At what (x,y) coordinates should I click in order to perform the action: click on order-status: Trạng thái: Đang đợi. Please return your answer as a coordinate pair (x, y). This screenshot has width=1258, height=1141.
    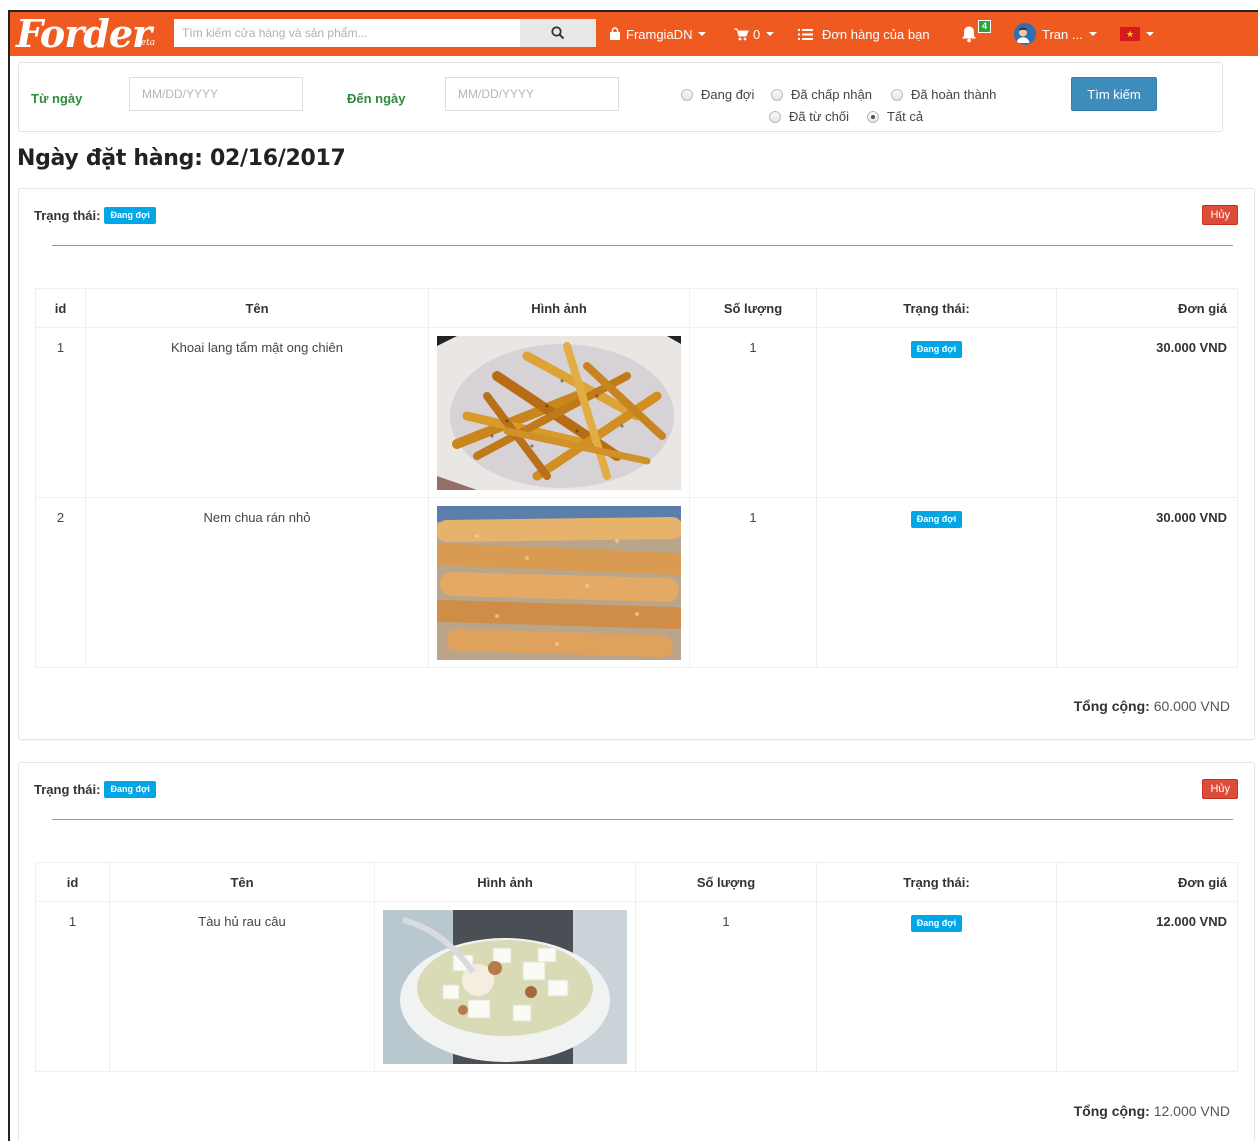
    Looking at the image, I should click on (95, 789).